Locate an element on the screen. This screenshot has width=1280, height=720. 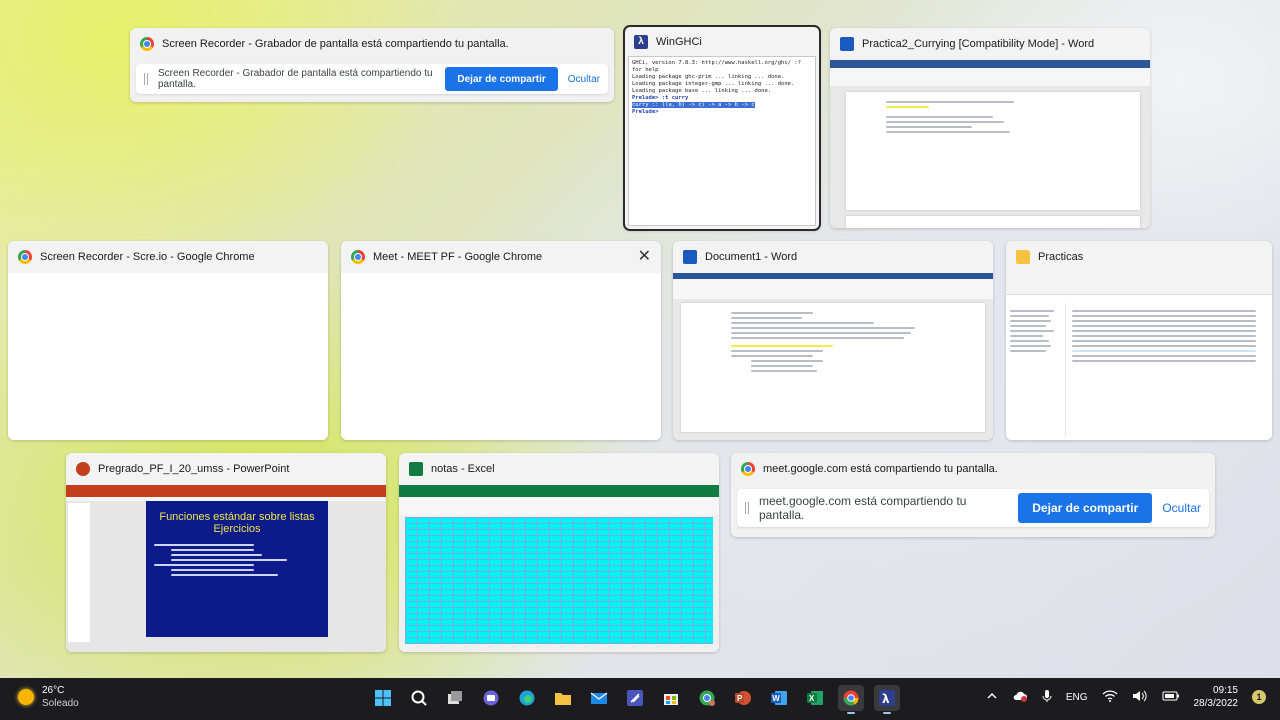
store-icon is located at coordinates (671, 698).